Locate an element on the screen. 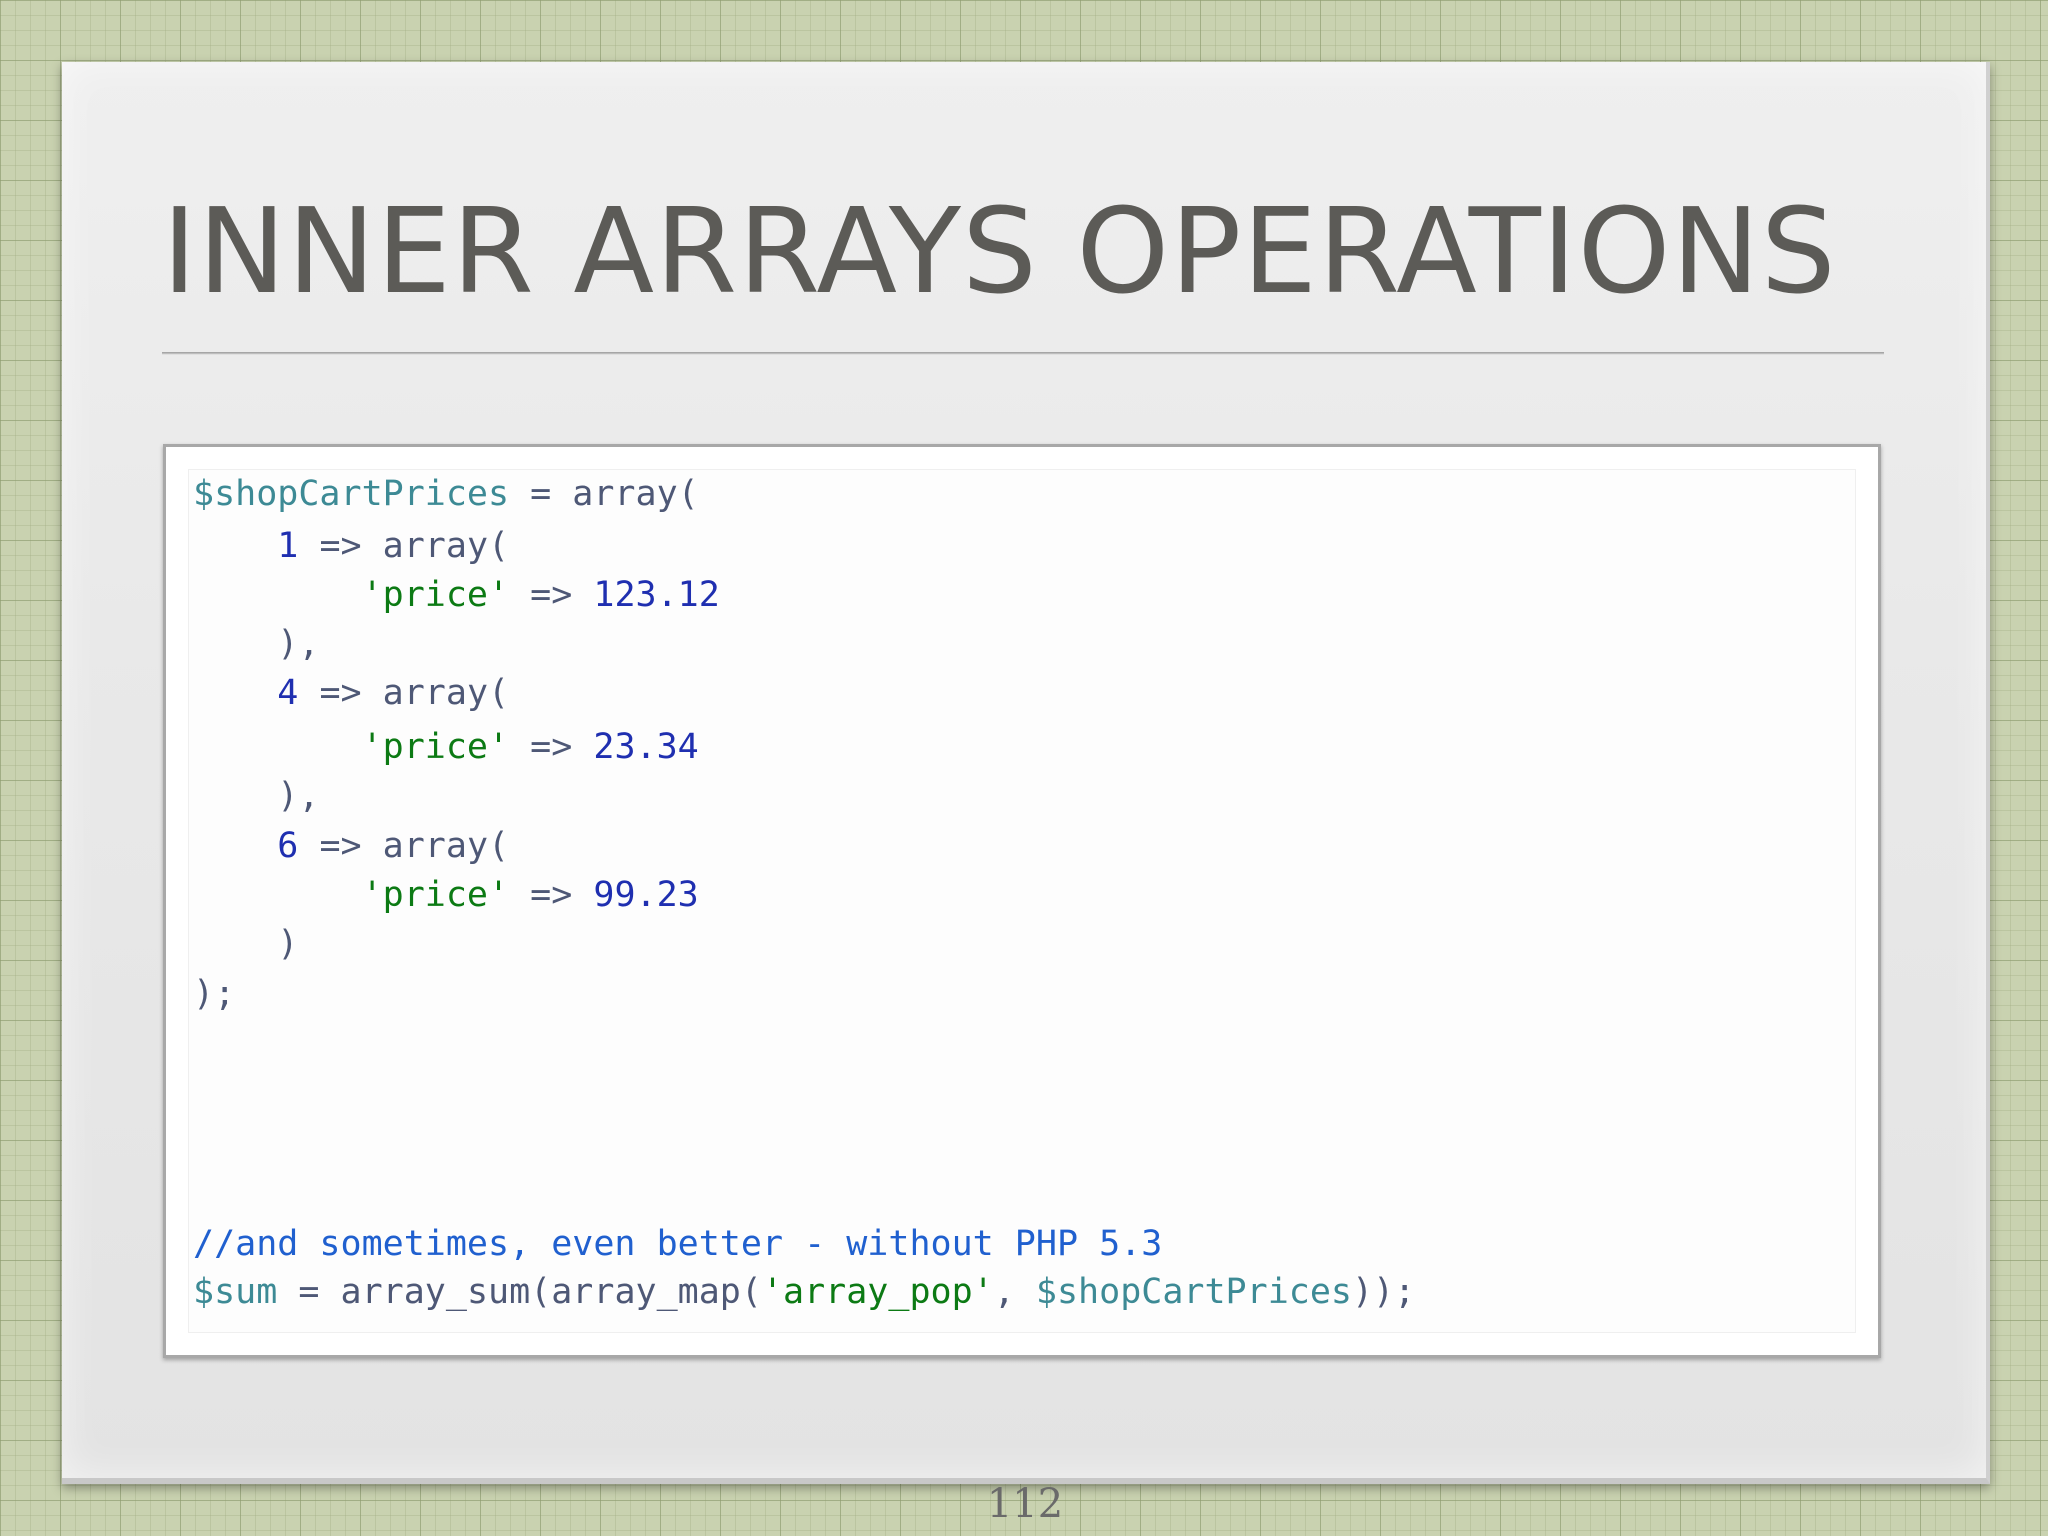  code-token: ) is located at coordinates (246, 944).